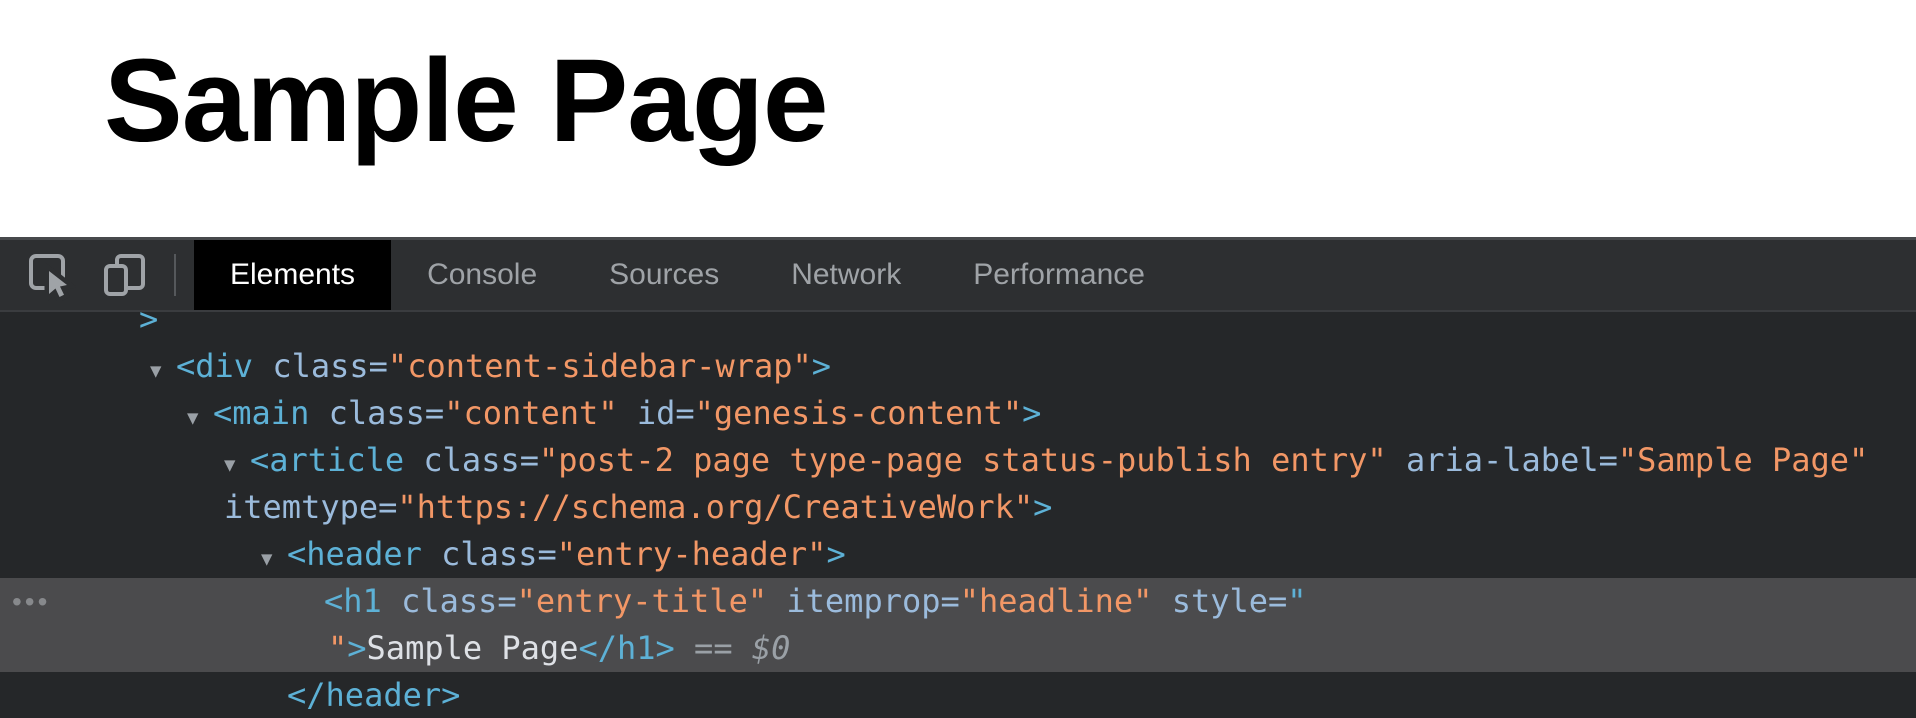  What do you see at coordinates (293, 275) in the screenshot?
I see `tab-elements: Elements` at bounding box center [293, 275].